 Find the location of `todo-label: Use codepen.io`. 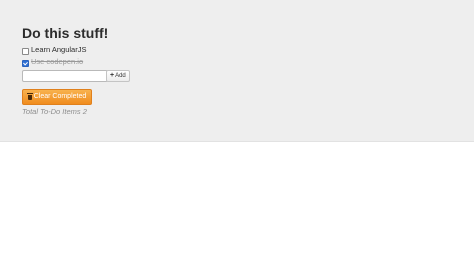

todo-label: Use codepen.io is located at coordinates (57, 61).